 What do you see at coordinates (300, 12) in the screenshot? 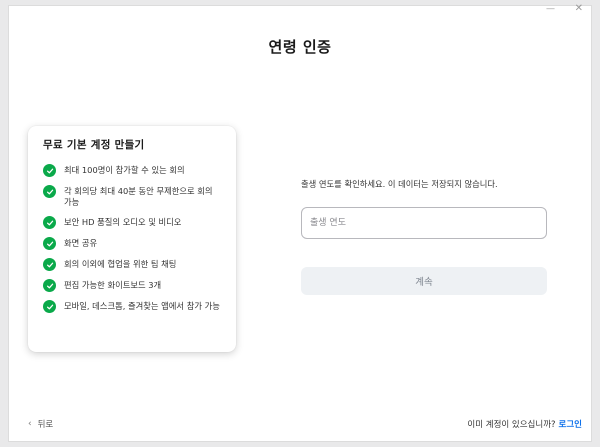
I see `title-bar: — ✕` at bounding box center [300, 12].